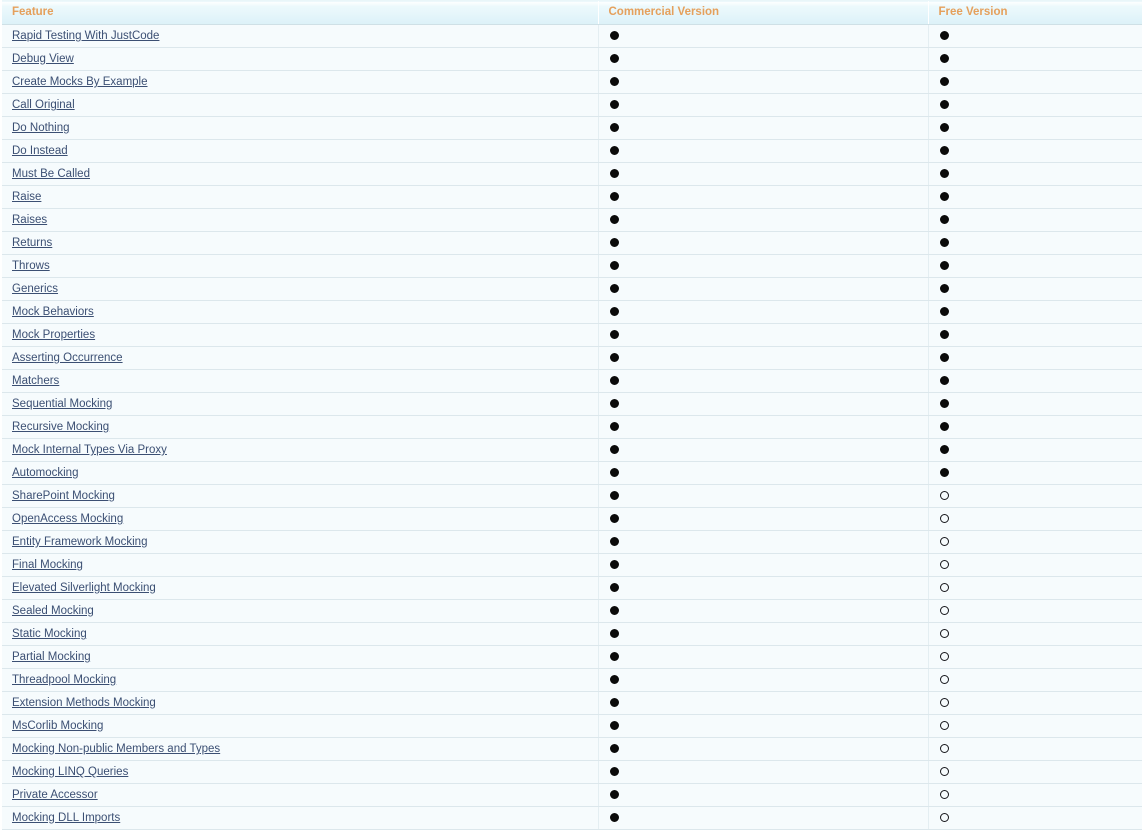  Describe the element at coordinates (55, 795) in the screenshot. I see `feature-link: Private Accessor` at that location.